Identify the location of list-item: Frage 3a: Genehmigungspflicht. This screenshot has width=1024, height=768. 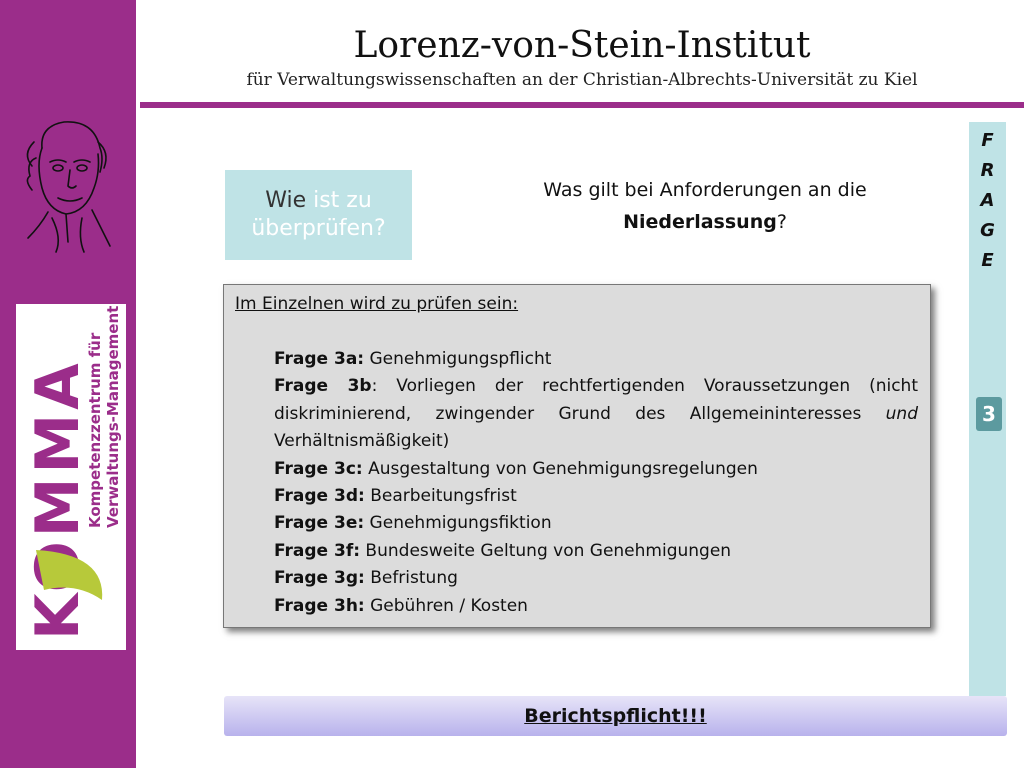
(596, 359).